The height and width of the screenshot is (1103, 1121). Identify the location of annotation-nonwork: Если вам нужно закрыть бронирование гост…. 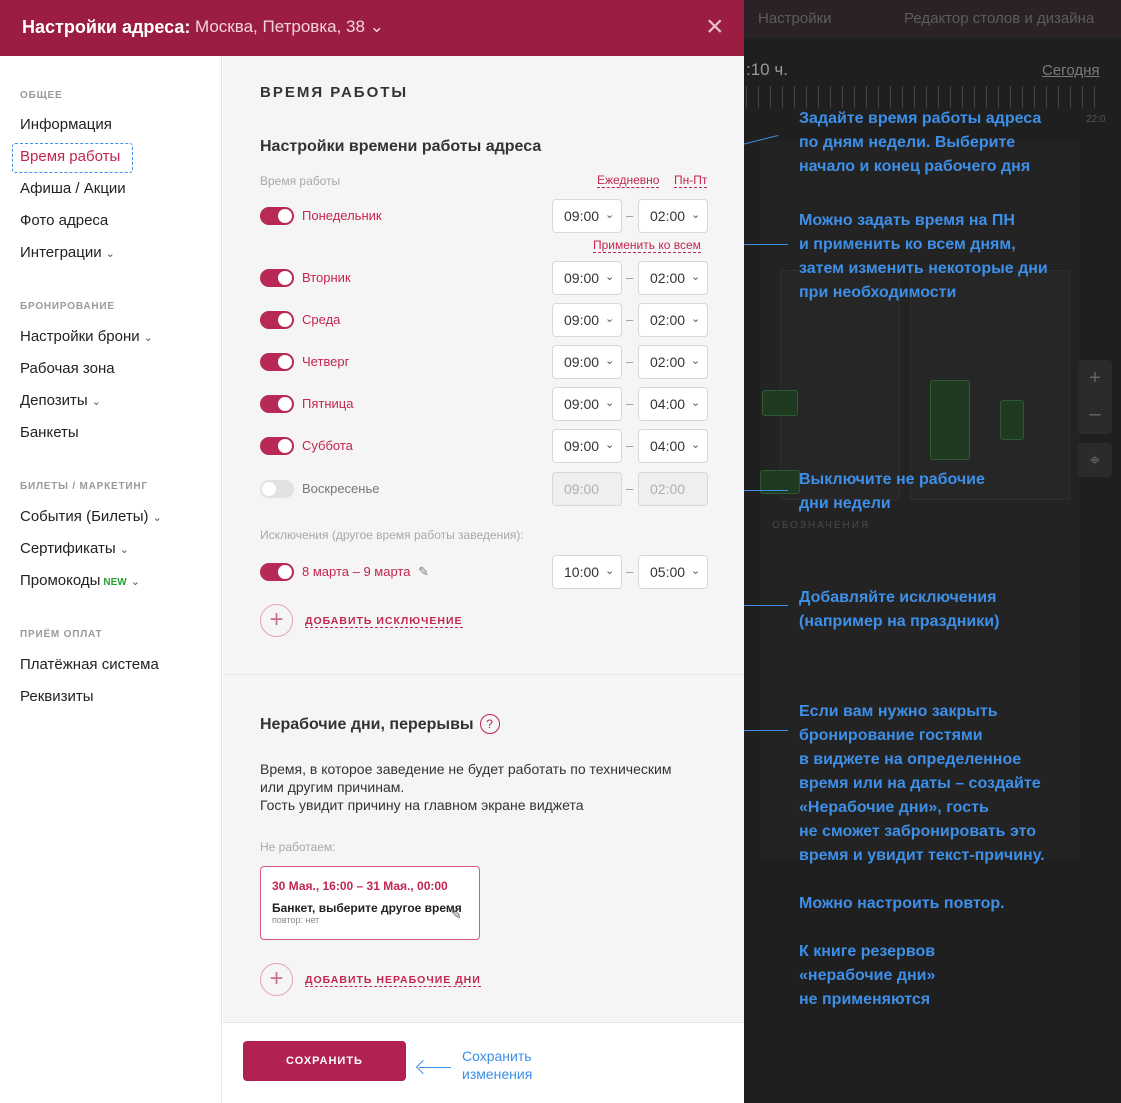
(922, 855).